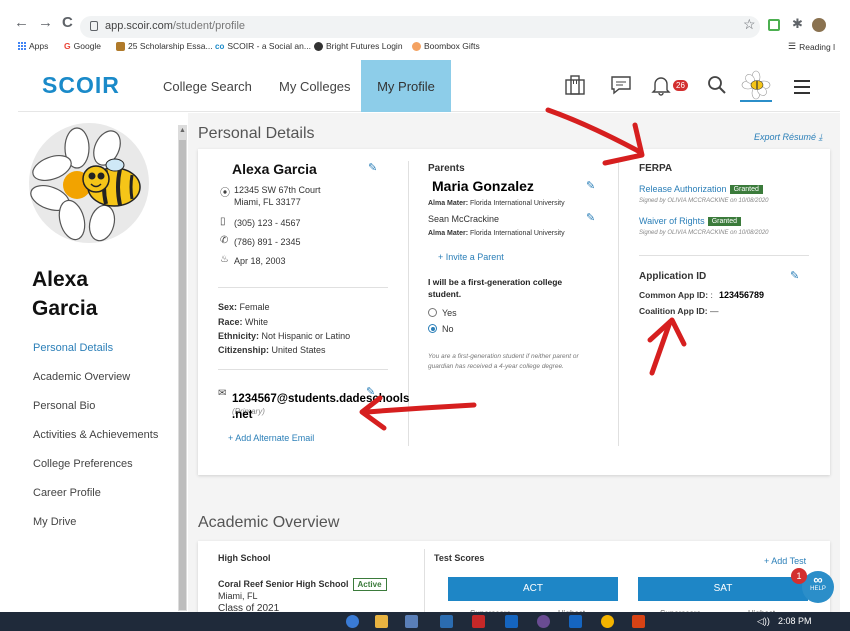  I want to click on chrome-icon, so click(607, 621).